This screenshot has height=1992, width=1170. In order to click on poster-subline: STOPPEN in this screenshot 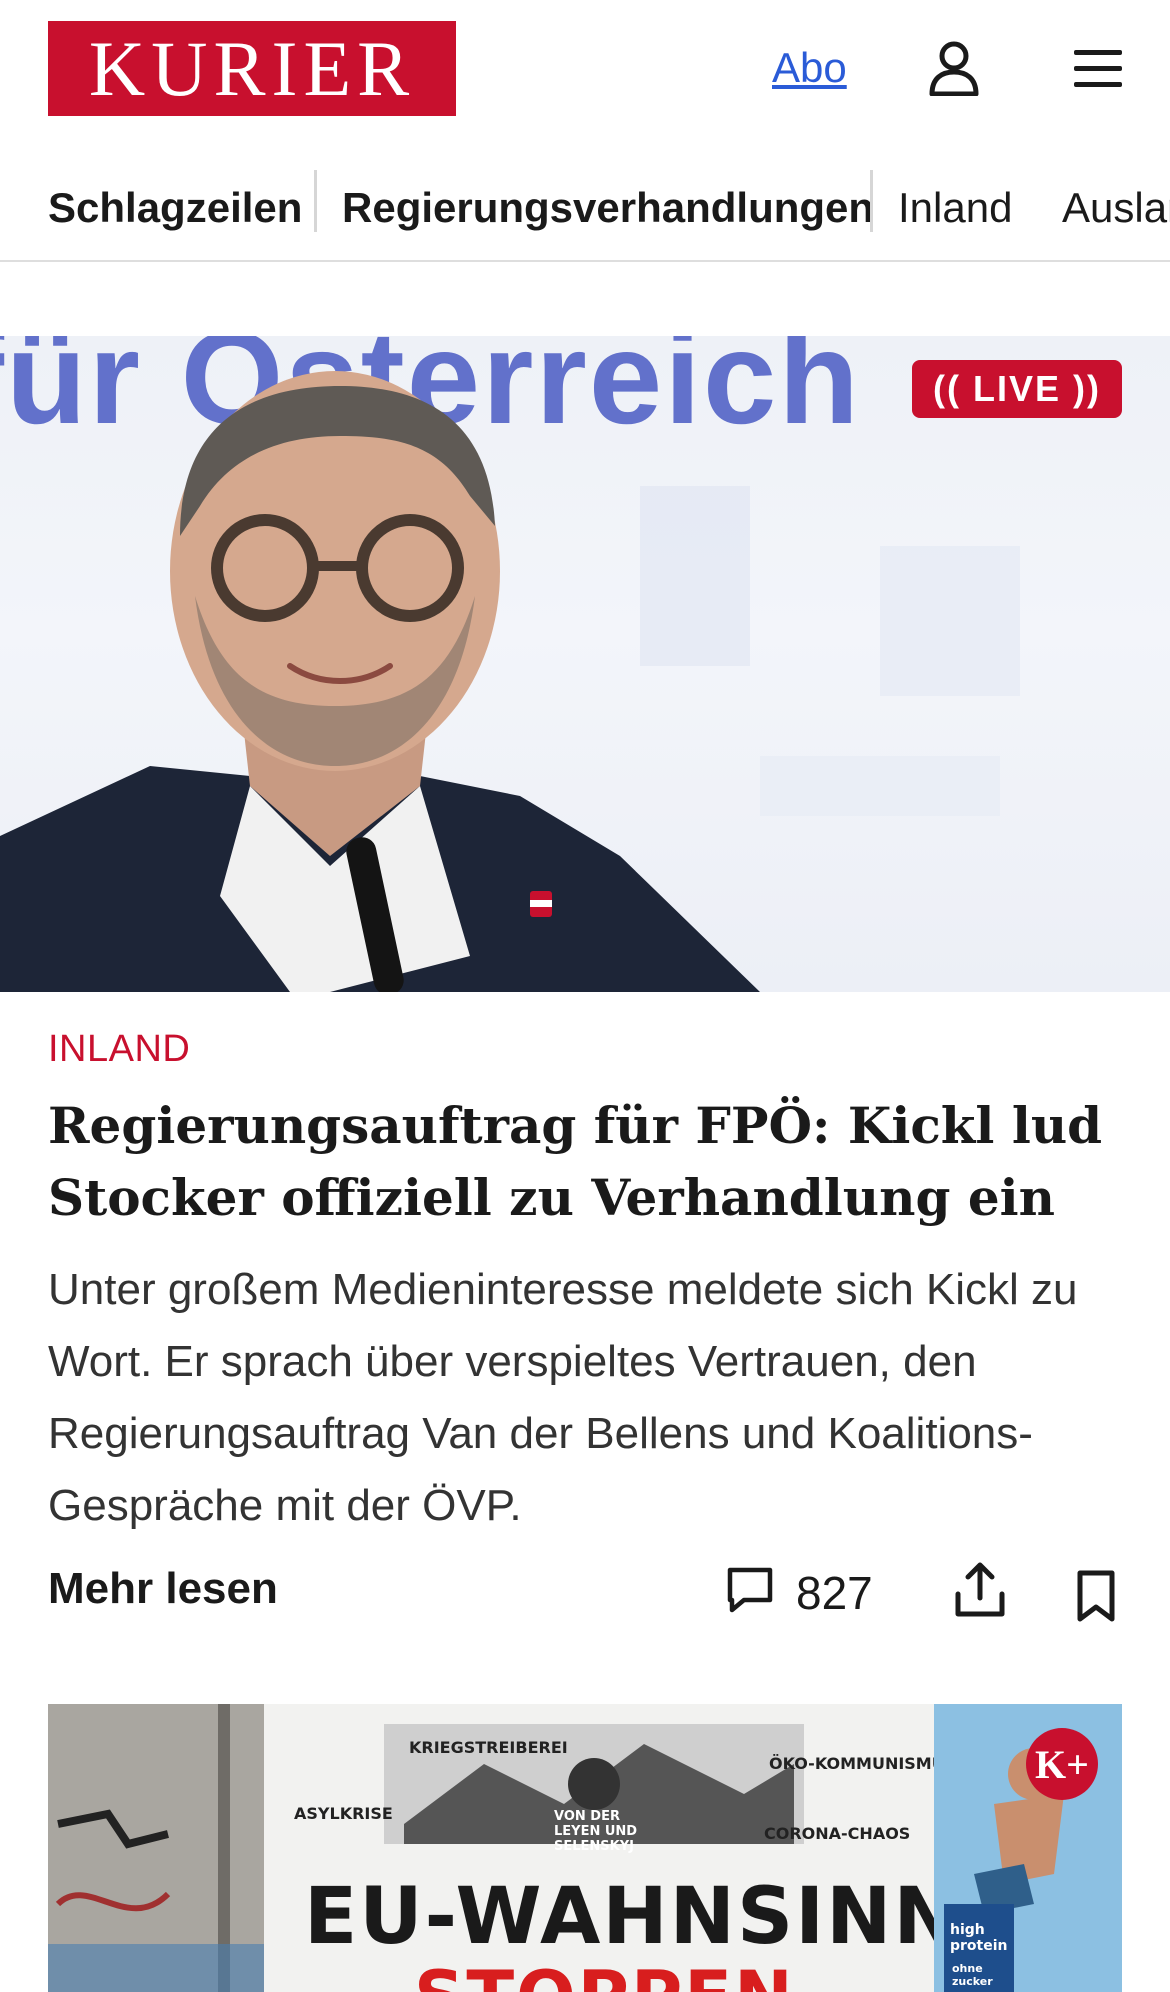, I will do `click(604, 1974)`.